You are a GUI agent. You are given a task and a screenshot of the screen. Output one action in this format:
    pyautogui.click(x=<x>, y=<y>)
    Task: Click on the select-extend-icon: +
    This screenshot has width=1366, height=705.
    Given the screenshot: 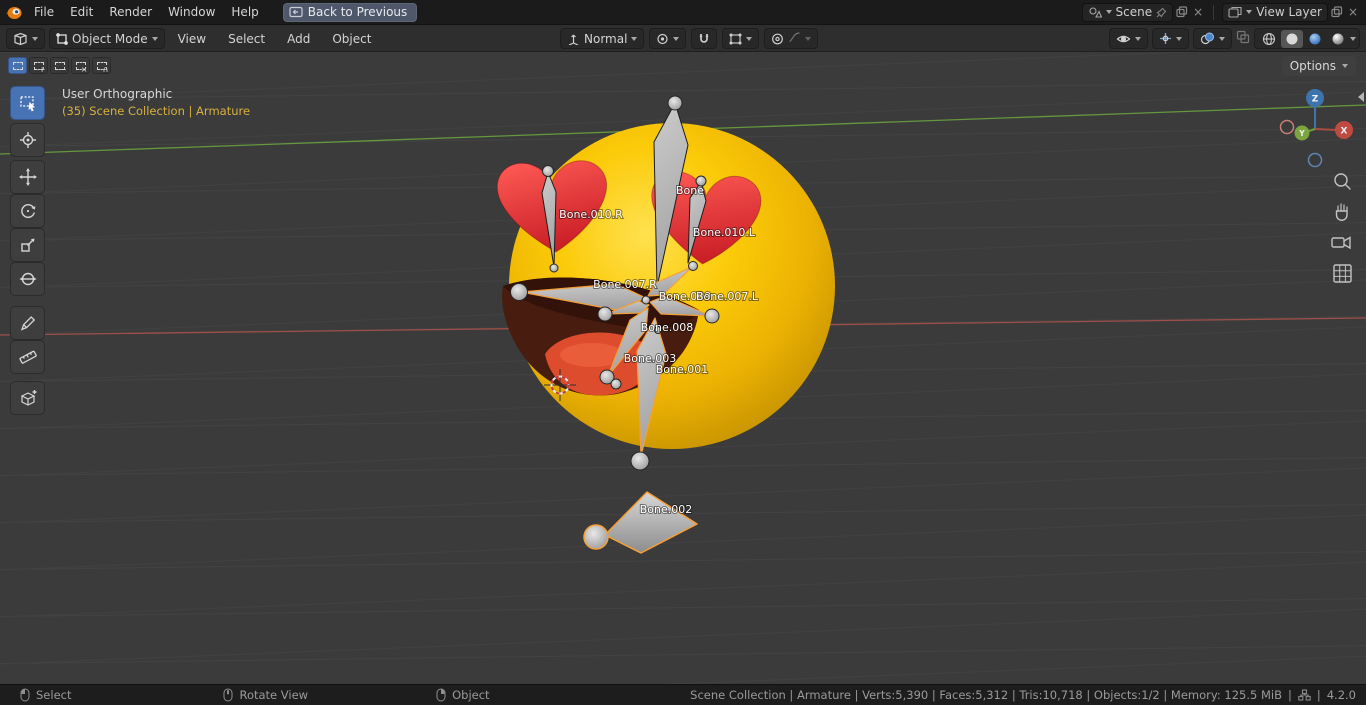 What is the action you would take?
    pyautogui.click(x=39, y=67)
    